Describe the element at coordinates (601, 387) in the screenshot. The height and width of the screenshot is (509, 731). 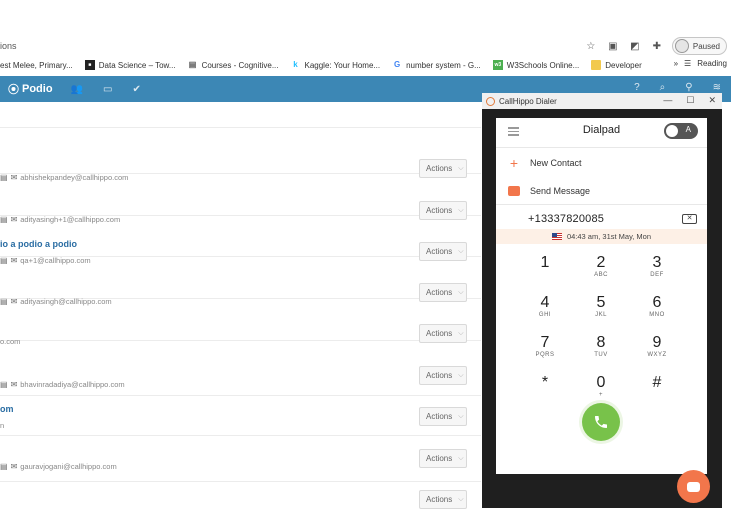
I see `dial-key-0: 0 +` at that location.